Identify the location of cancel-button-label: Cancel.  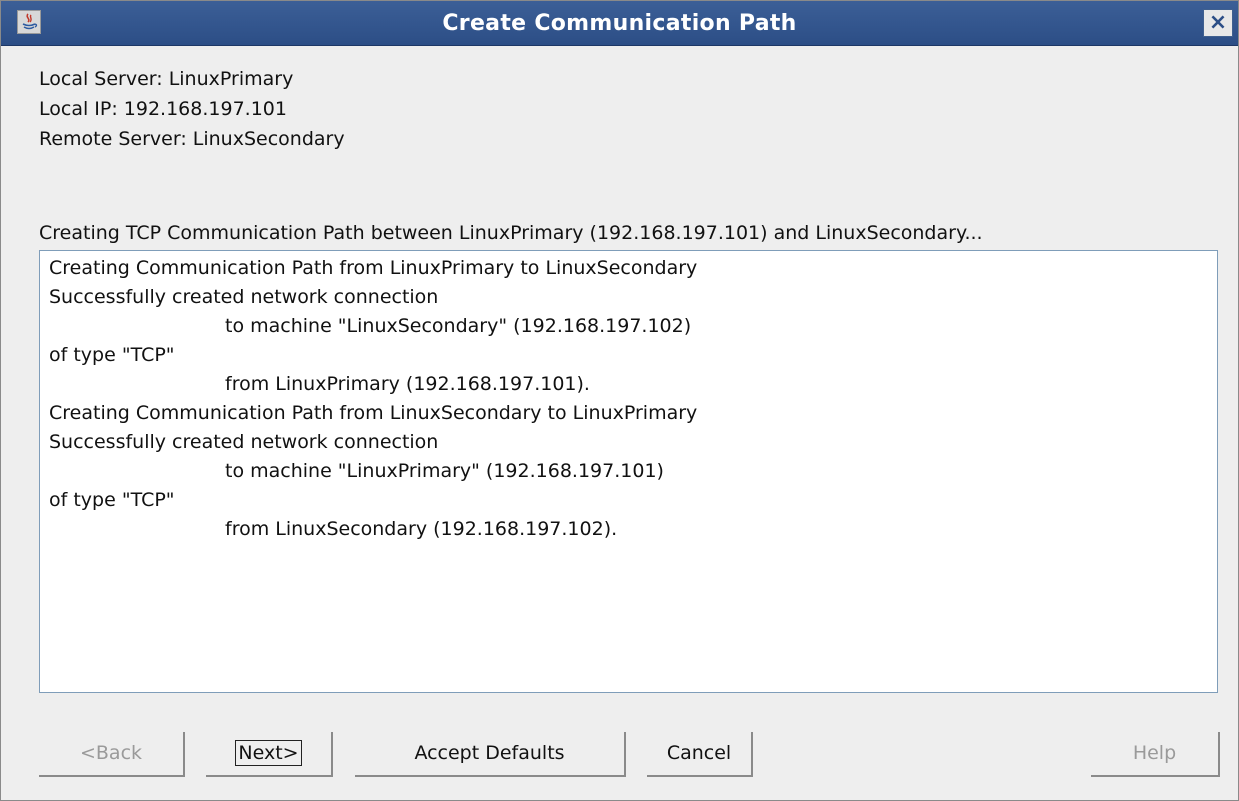
(699, 753).